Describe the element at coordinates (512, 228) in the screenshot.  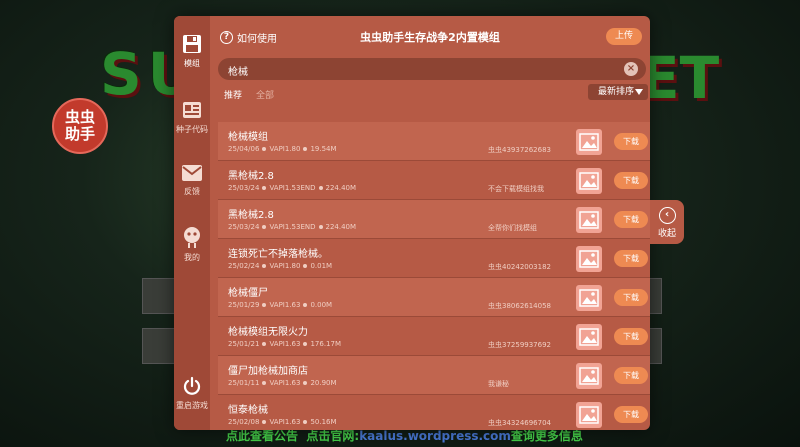
I see `mod-author: 全帮你们找模组` at that location.